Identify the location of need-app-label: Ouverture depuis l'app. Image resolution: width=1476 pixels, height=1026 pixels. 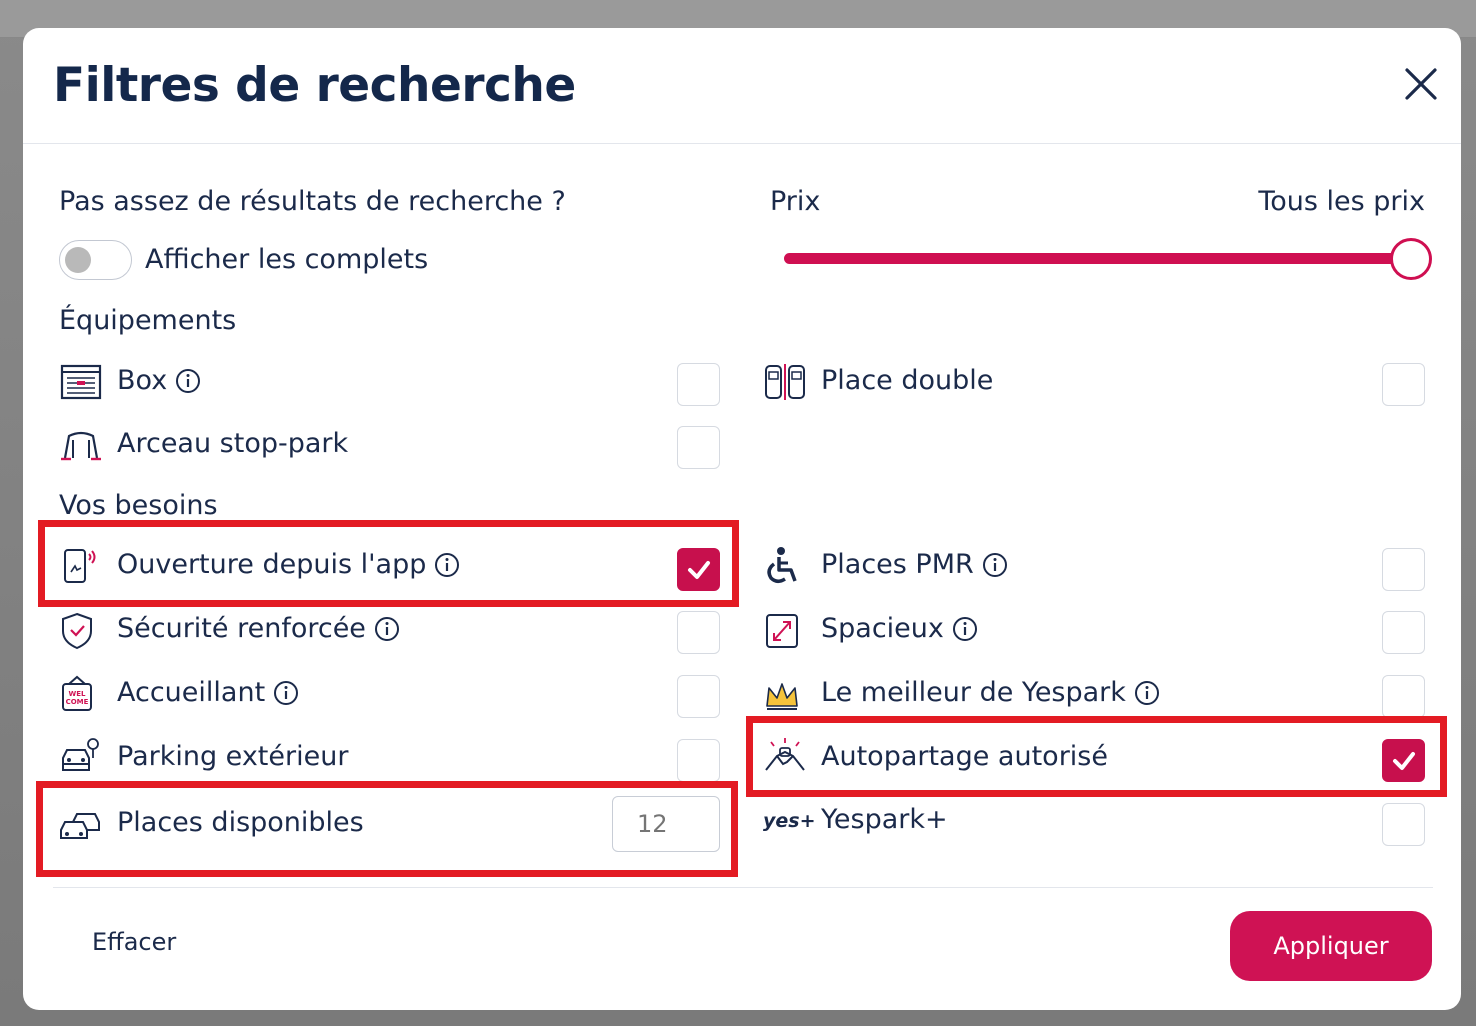
(272, 564).